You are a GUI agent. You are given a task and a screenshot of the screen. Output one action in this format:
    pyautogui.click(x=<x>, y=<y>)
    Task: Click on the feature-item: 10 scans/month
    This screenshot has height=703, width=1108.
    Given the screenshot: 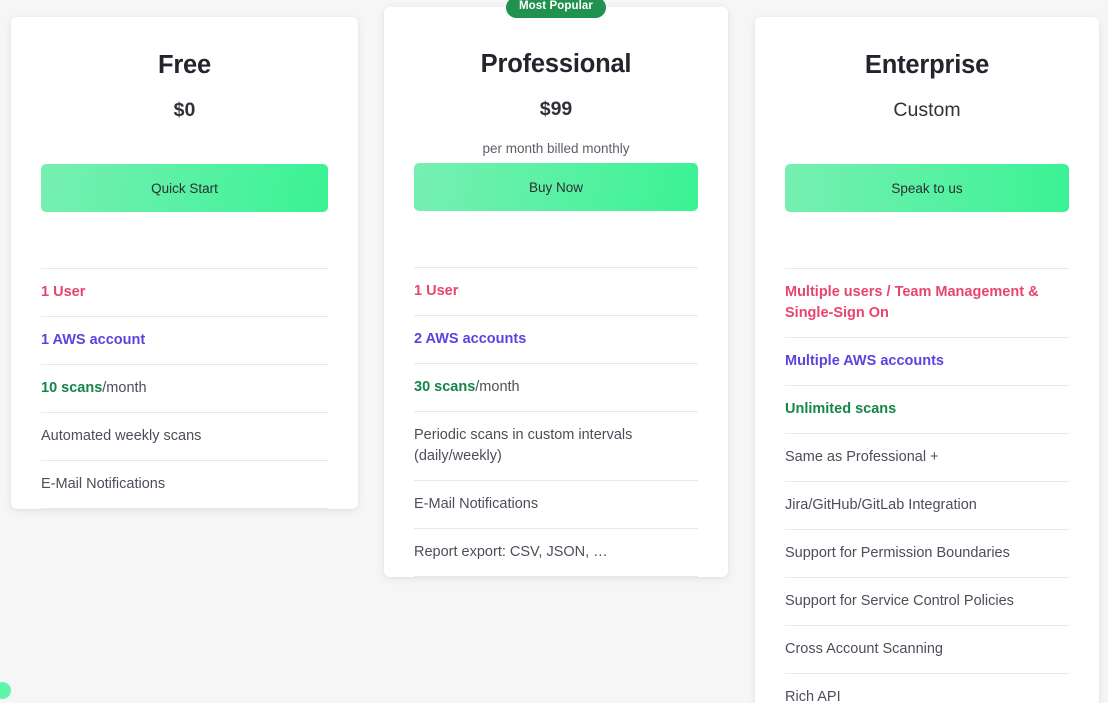 What is the action you would take?
    pyautogui.click(x=184, y=388)
    